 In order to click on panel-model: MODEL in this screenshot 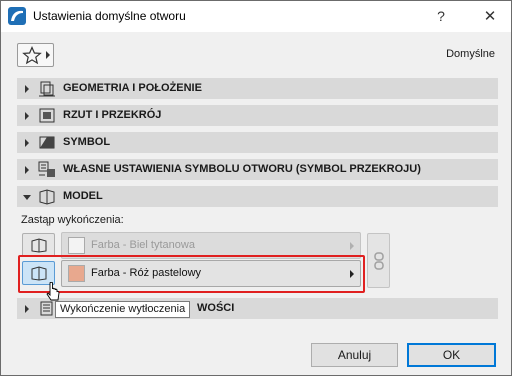, I will do `click(257, 196)`.